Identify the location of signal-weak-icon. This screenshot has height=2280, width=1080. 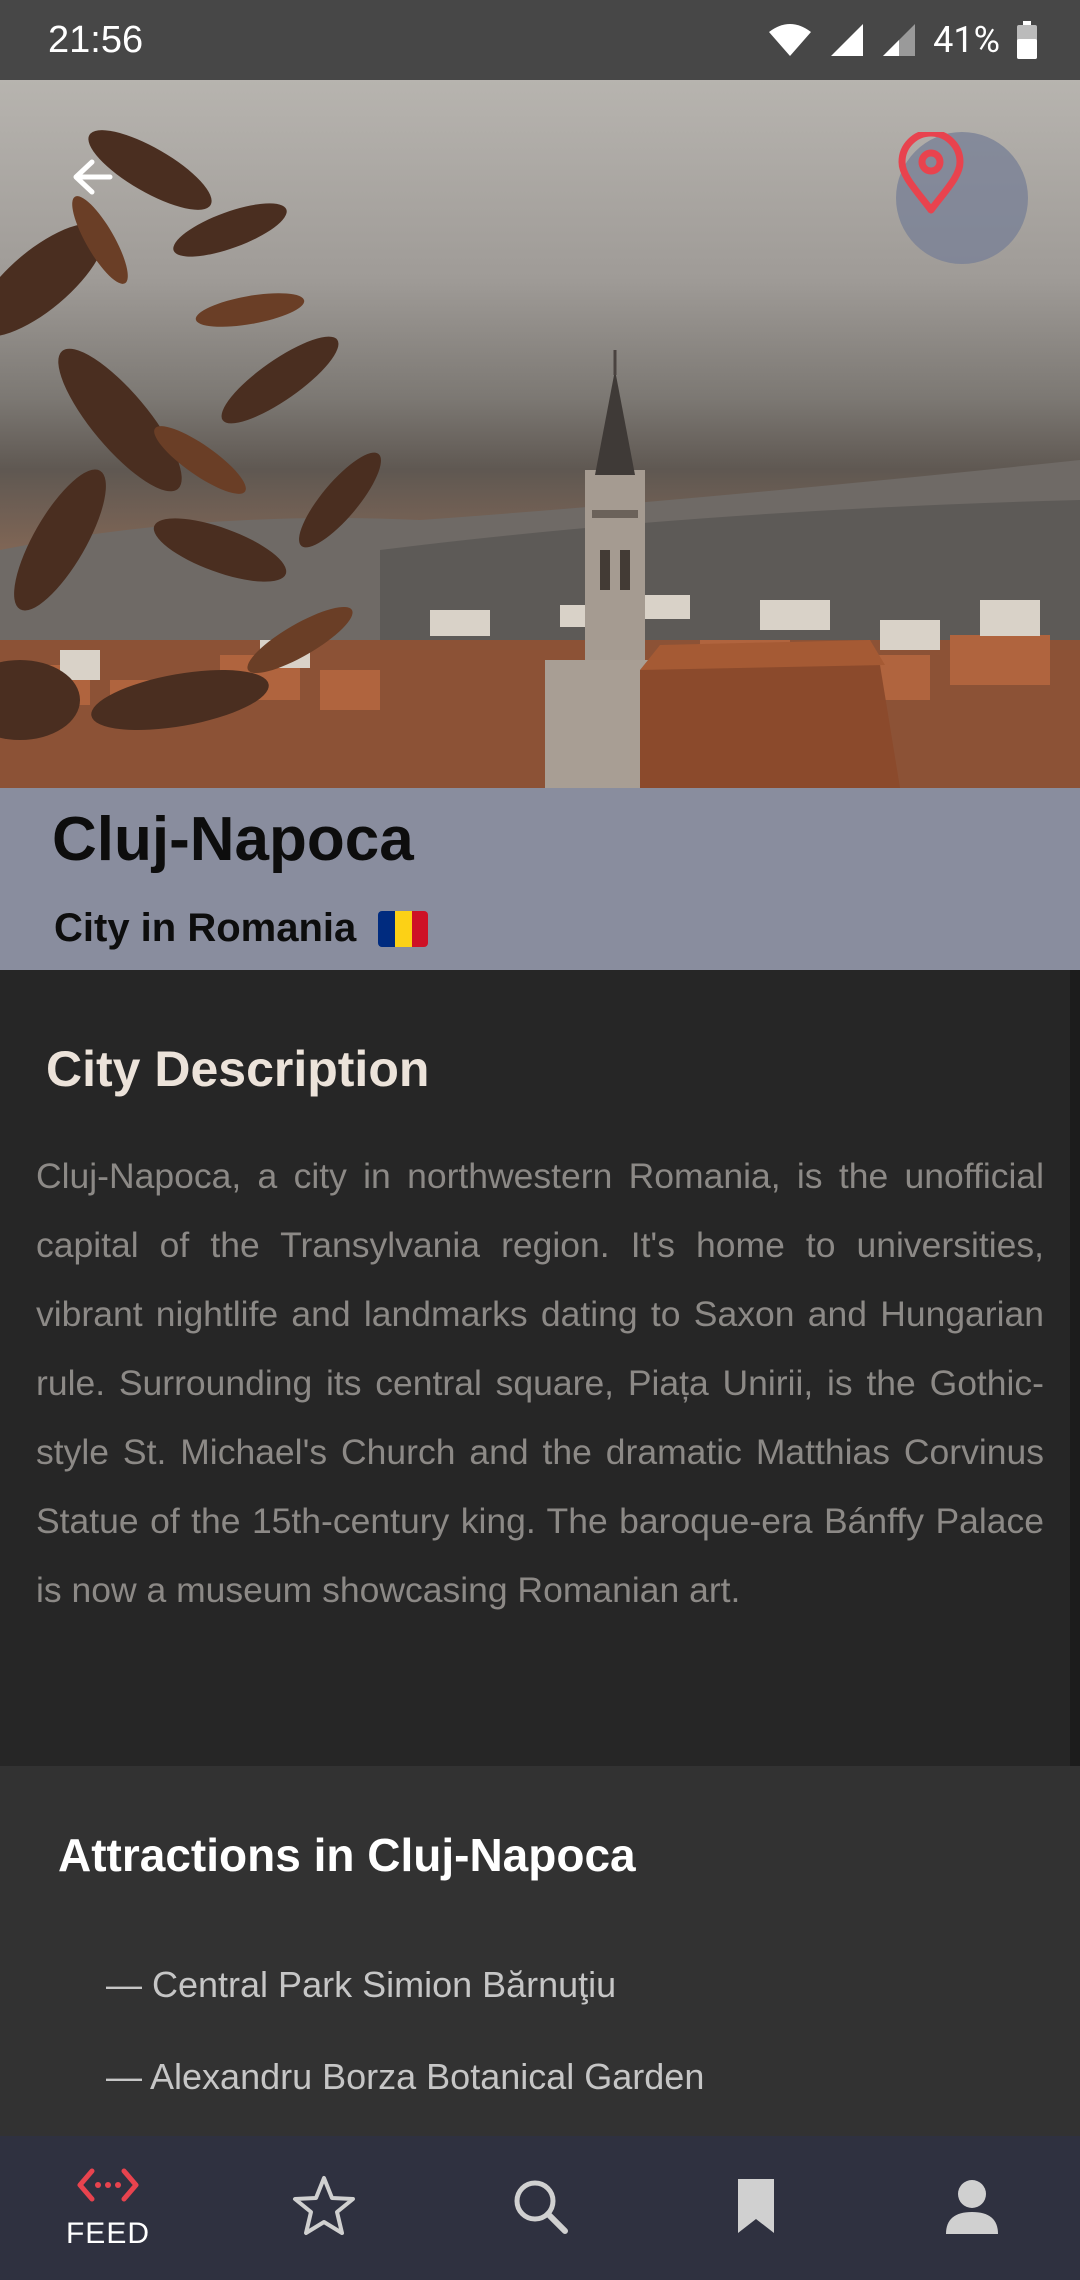
(899, 40).